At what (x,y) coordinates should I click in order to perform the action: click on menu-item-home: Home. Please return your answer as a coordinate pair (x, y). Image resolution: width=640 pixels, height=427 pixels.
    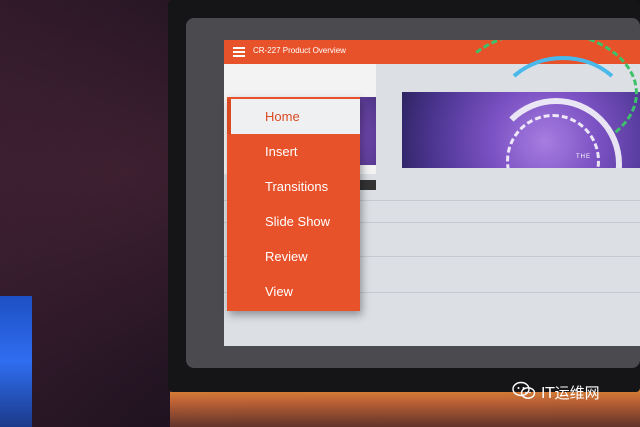
    Looking at the image, I should click on (293, 116).